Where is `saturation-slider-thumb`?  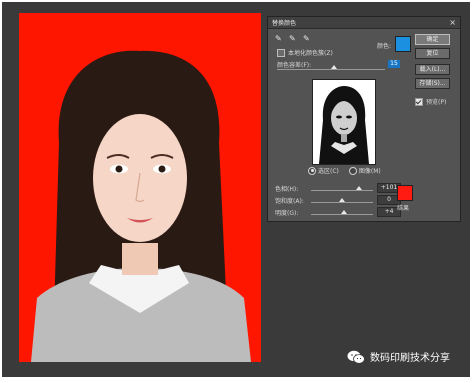 saturation-slider-thumb is located at coordinates (342, 200).